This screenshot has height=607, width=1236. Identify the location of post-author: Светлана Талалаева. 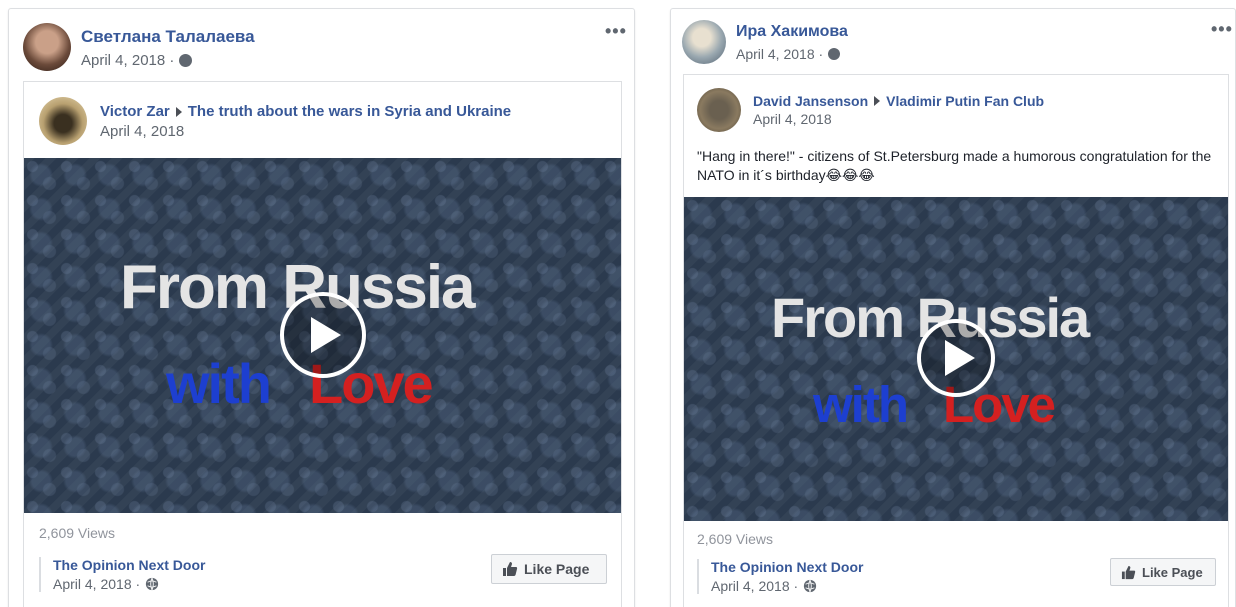
(168, 37).